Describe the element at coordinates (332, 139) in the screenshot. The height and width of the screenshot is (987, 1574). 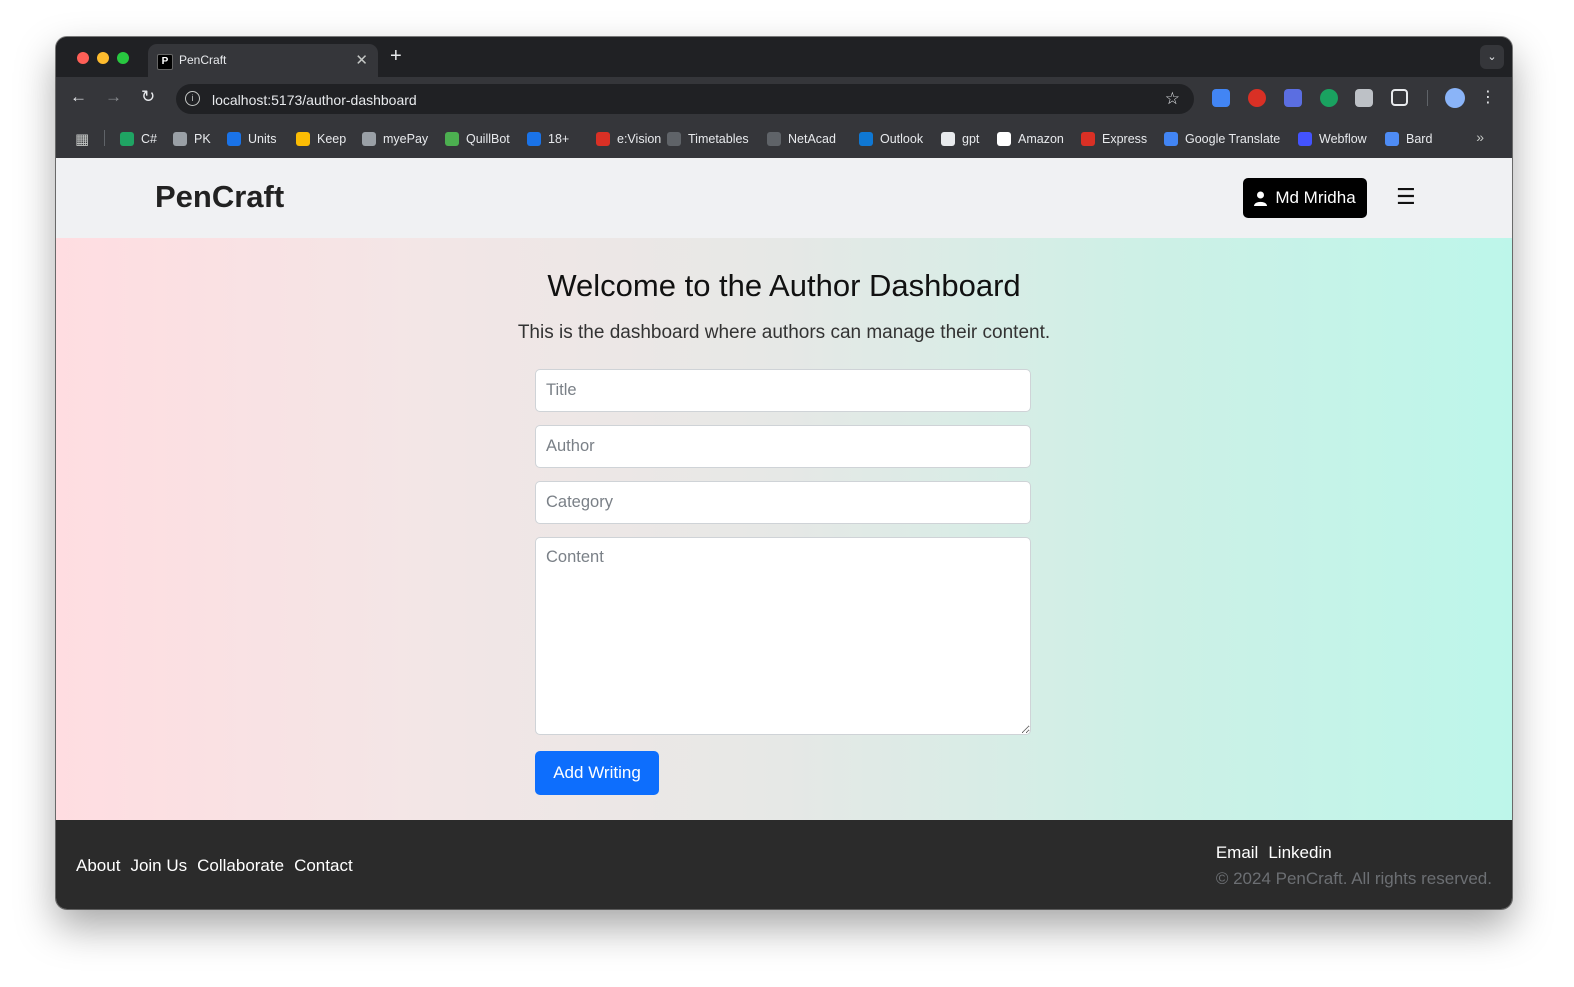
I see `bookmark-label: Keep` at that location.